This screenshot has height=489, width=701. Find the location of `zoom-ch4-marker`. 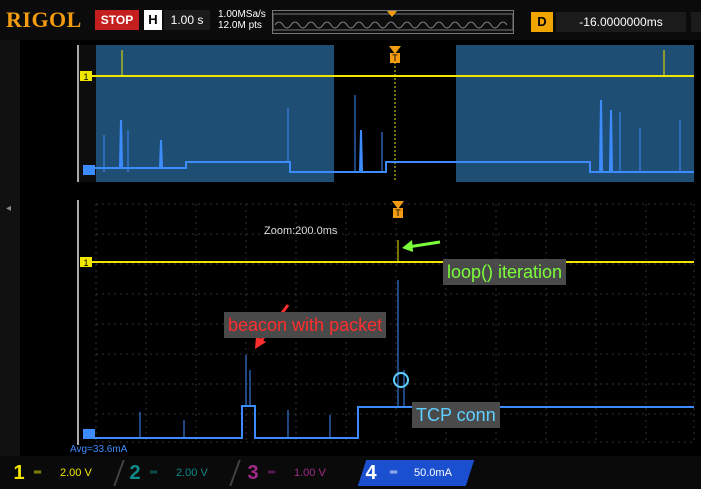

zoom-ch4-marker is located at coordinates (89, 434).